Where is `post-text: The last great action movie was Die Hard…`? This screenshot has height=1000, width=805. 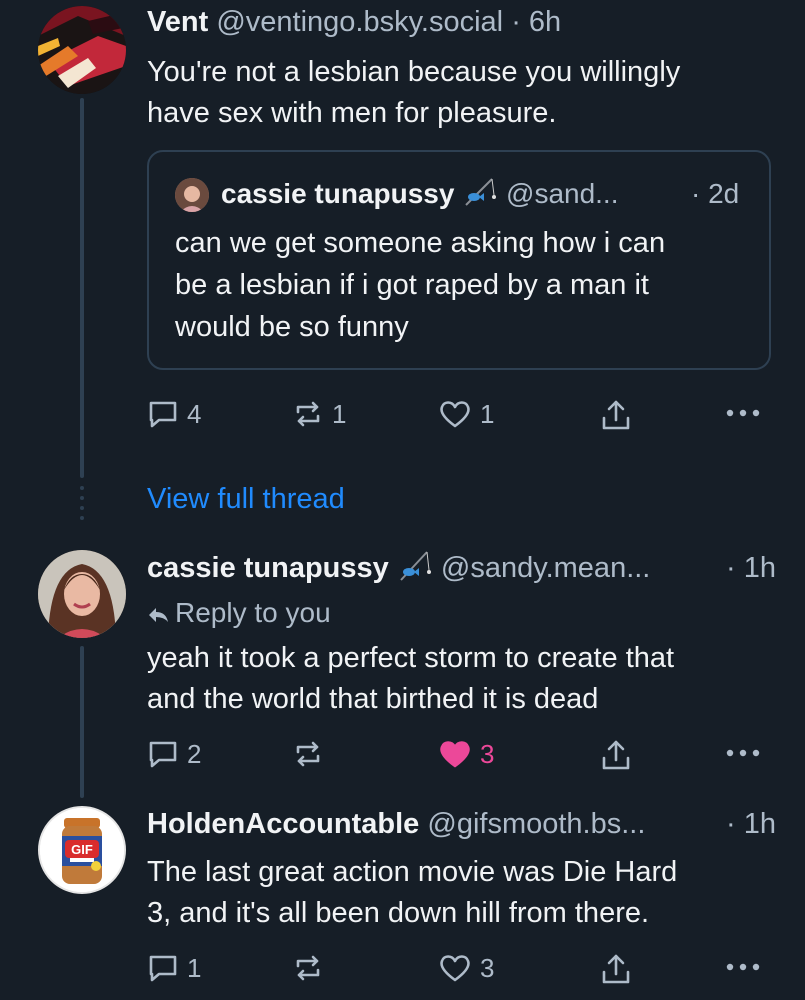 post-text: The last great action movie was Die Hard… is located at coordinates (412, 892).